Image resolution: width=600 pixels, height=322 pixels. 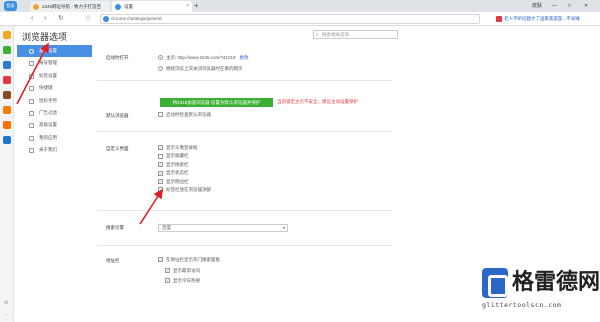 I want to click on check-default-checkbox, so click(x=160, y=115).